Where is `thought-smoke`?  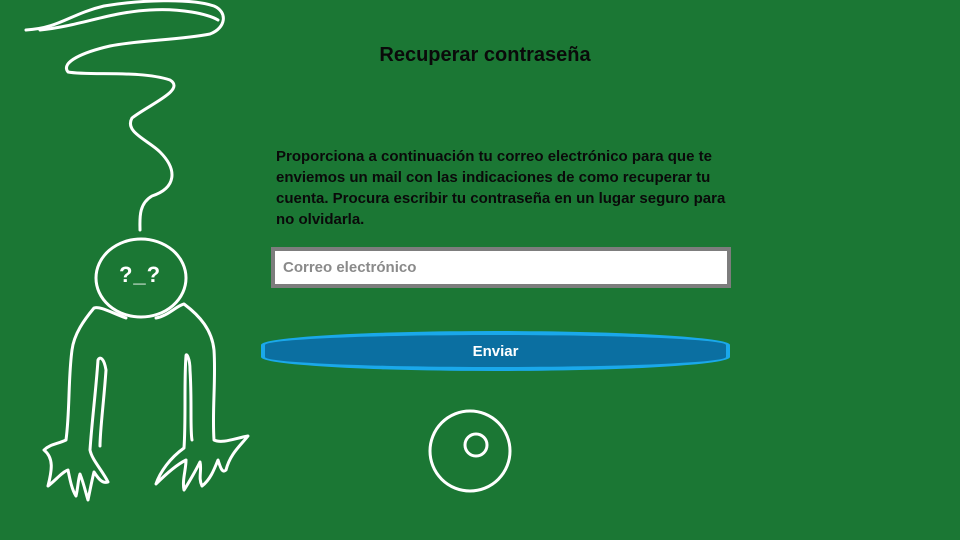 thought-smoke is located at coordinates (124, 116).